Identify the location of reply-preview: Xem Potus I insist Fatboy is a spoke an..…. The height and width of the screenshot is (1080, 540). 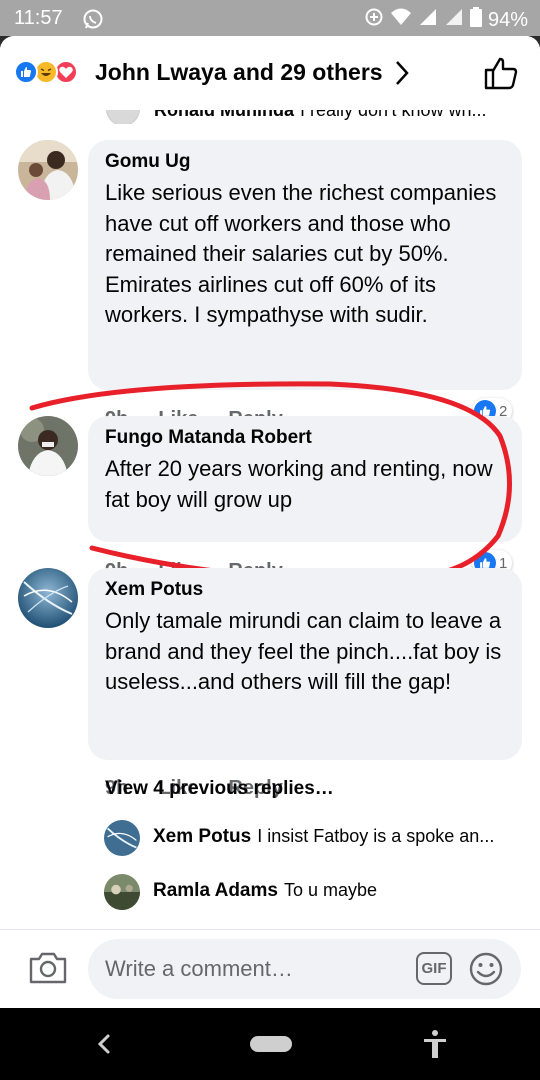
(319, 839).